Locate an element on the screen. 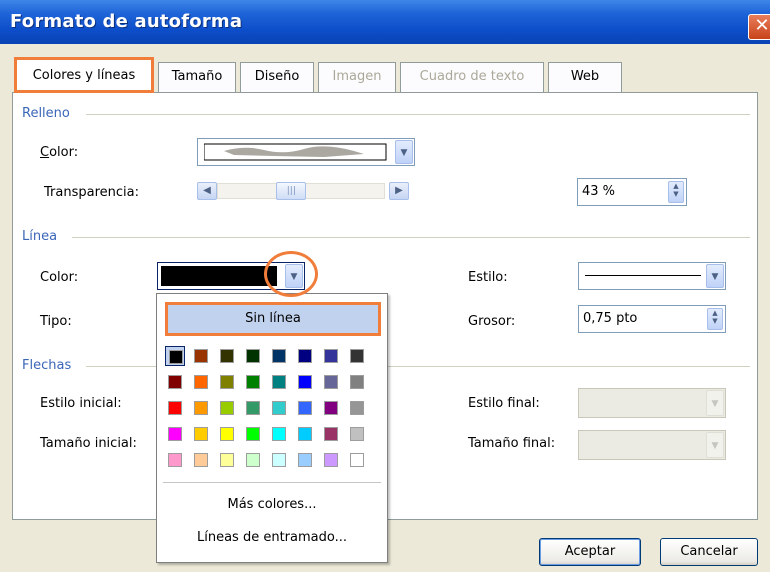 The image size is (770, 572). tab-imagen: Imagen is located at coordinates (357, 77).